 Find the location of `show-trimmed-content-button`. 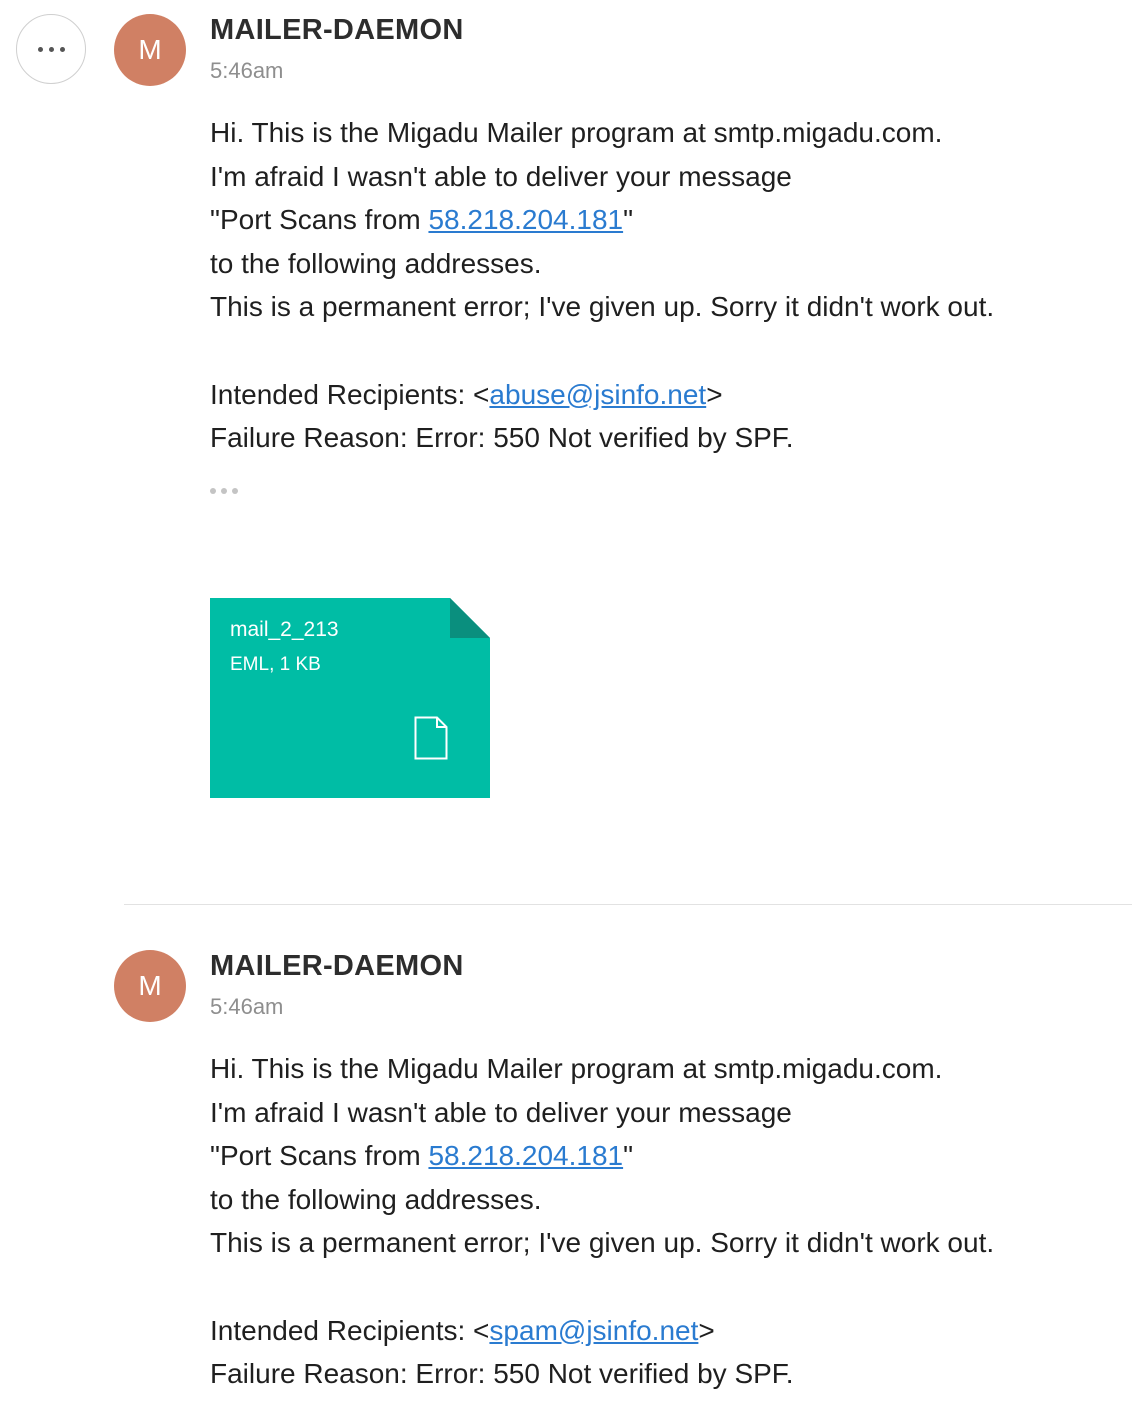

show-trimmed-content-button is located at coordinates (228, 491).